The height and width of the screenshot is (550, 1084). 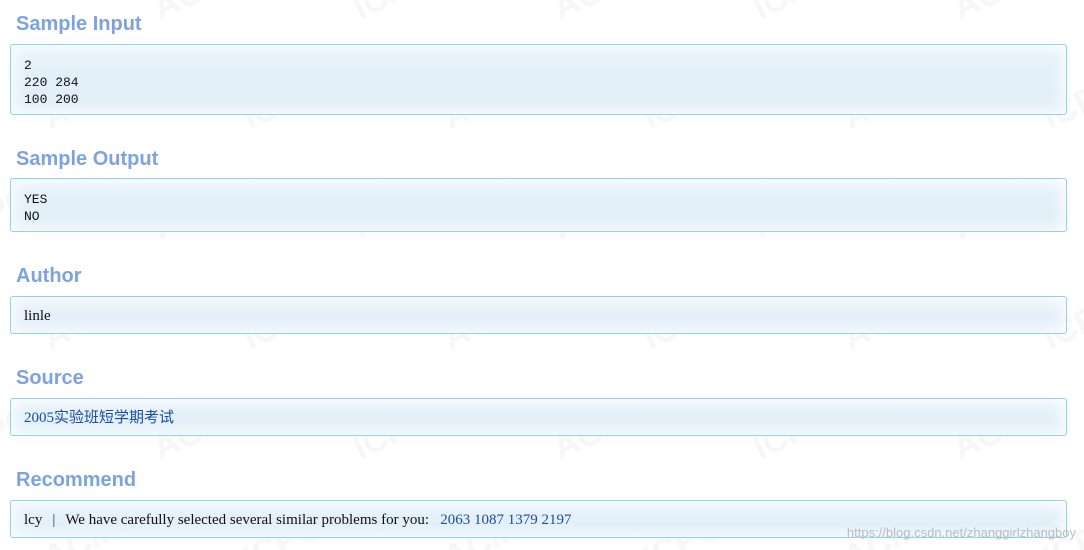 I want to click on recommend-title: Recommend, so click(x=76, y=480).